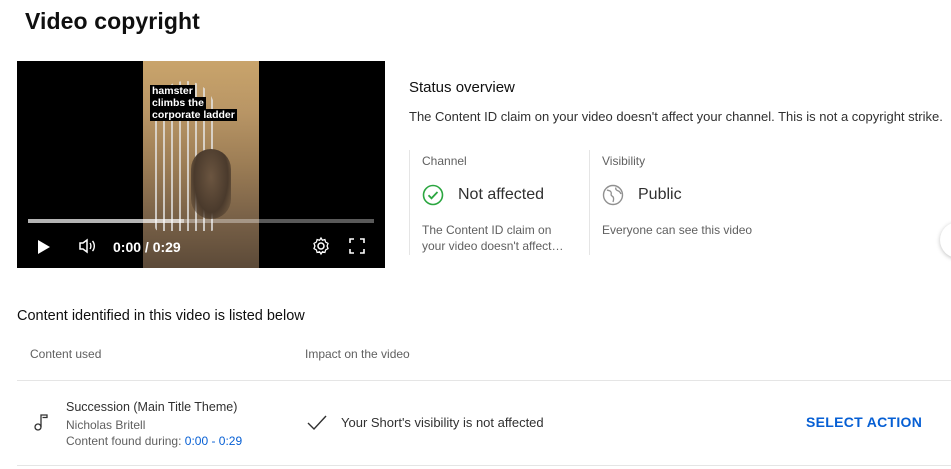 The image size is (951, 469). What do you see at coordinates (213, 441) in the screenshot?
I see `found-range-link: 0:00 - 0:29` at bounding box center [213, 441].